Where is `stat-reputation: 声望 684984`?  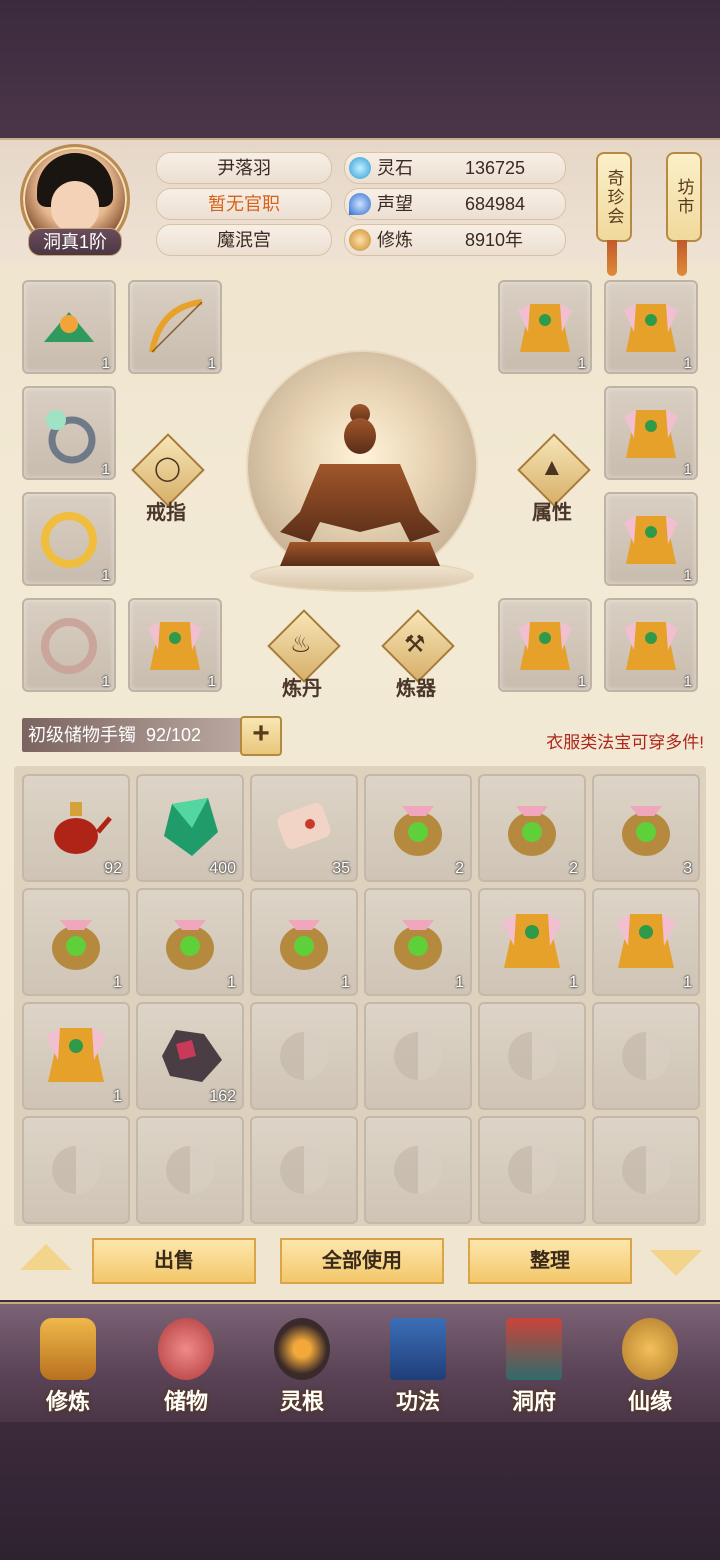 stat-reputation: 声望 684984 is located at coordinates (455, 204).